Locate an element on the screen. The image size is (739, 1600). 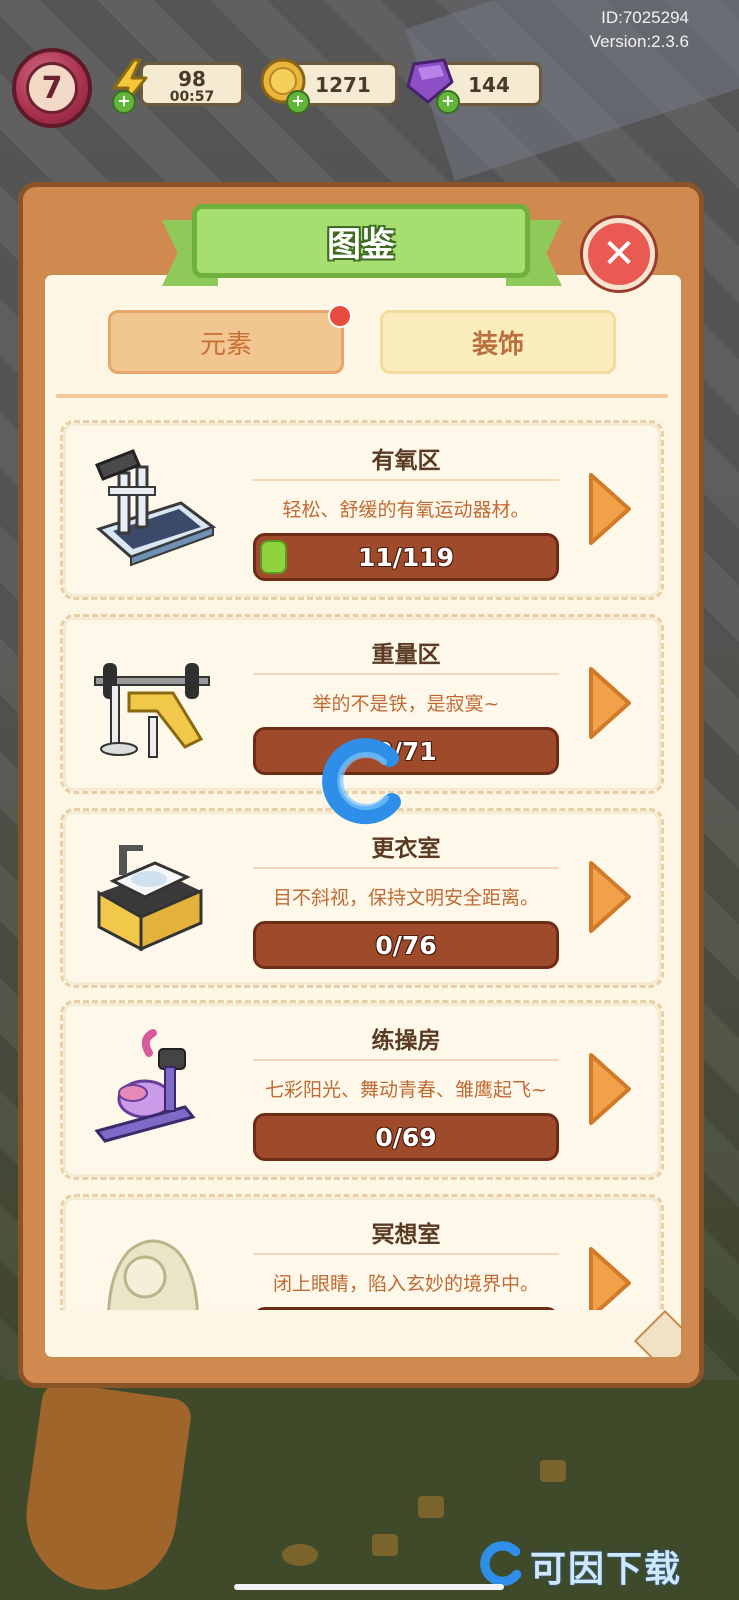
category-card-meditation-room: 冥想室 闭上眼睛，陷入玄妙的境界中。 is located at coordinates (362, 1252).